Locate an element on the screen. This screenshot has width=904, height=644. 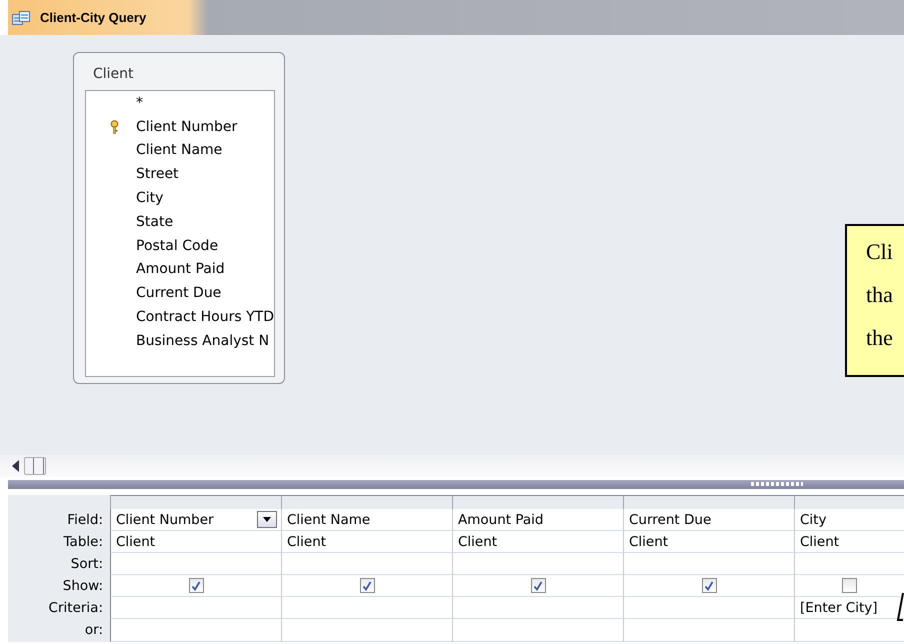
scroll-thumb is located at coordinates (35, 466).